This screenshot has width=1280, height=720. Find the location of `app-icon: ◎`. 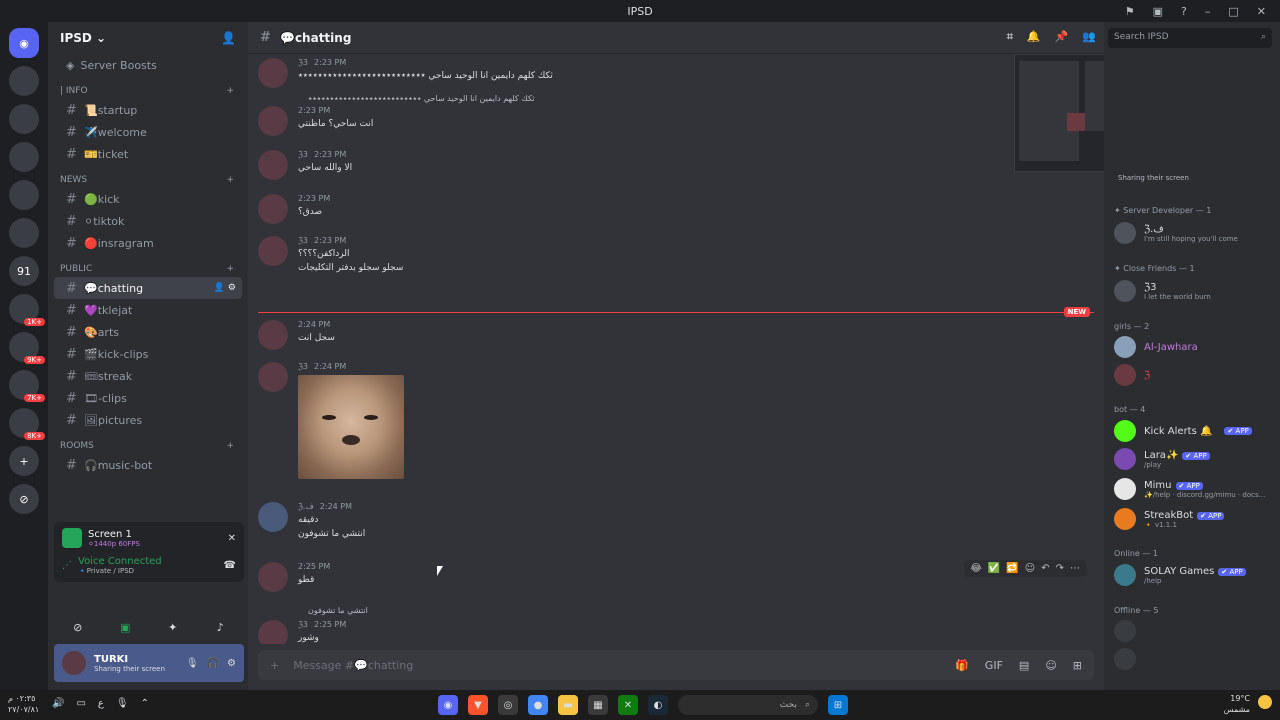

app-icon: ◎ is located at coordinates (508, 705).